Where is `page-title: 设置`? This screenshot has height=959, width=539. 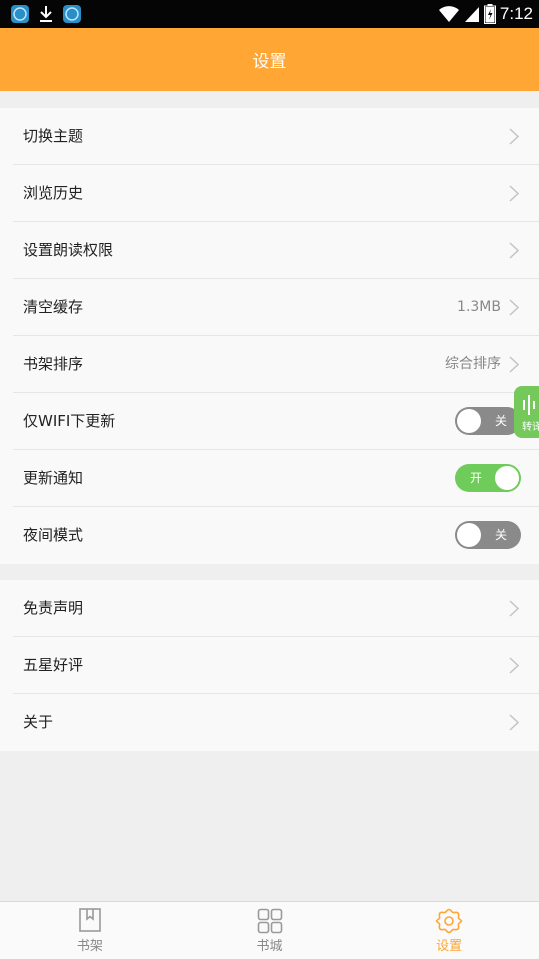
page-title: 设置 is located at coordinates (269, 62).